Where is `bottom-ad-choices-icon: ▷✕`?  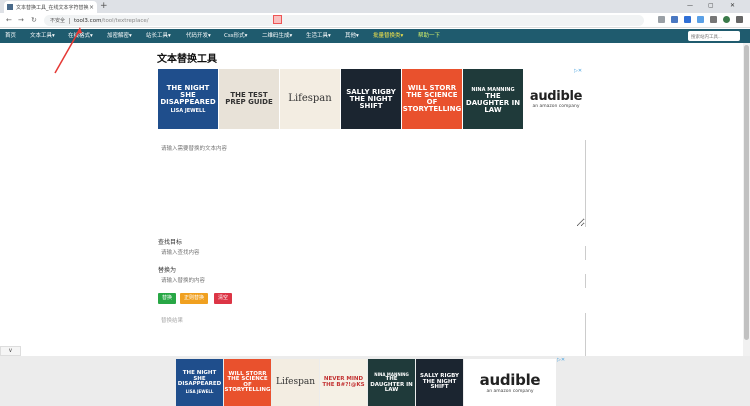 bottom-ad-choices-icon: ▷✕ is located at coordinates (561, 360).